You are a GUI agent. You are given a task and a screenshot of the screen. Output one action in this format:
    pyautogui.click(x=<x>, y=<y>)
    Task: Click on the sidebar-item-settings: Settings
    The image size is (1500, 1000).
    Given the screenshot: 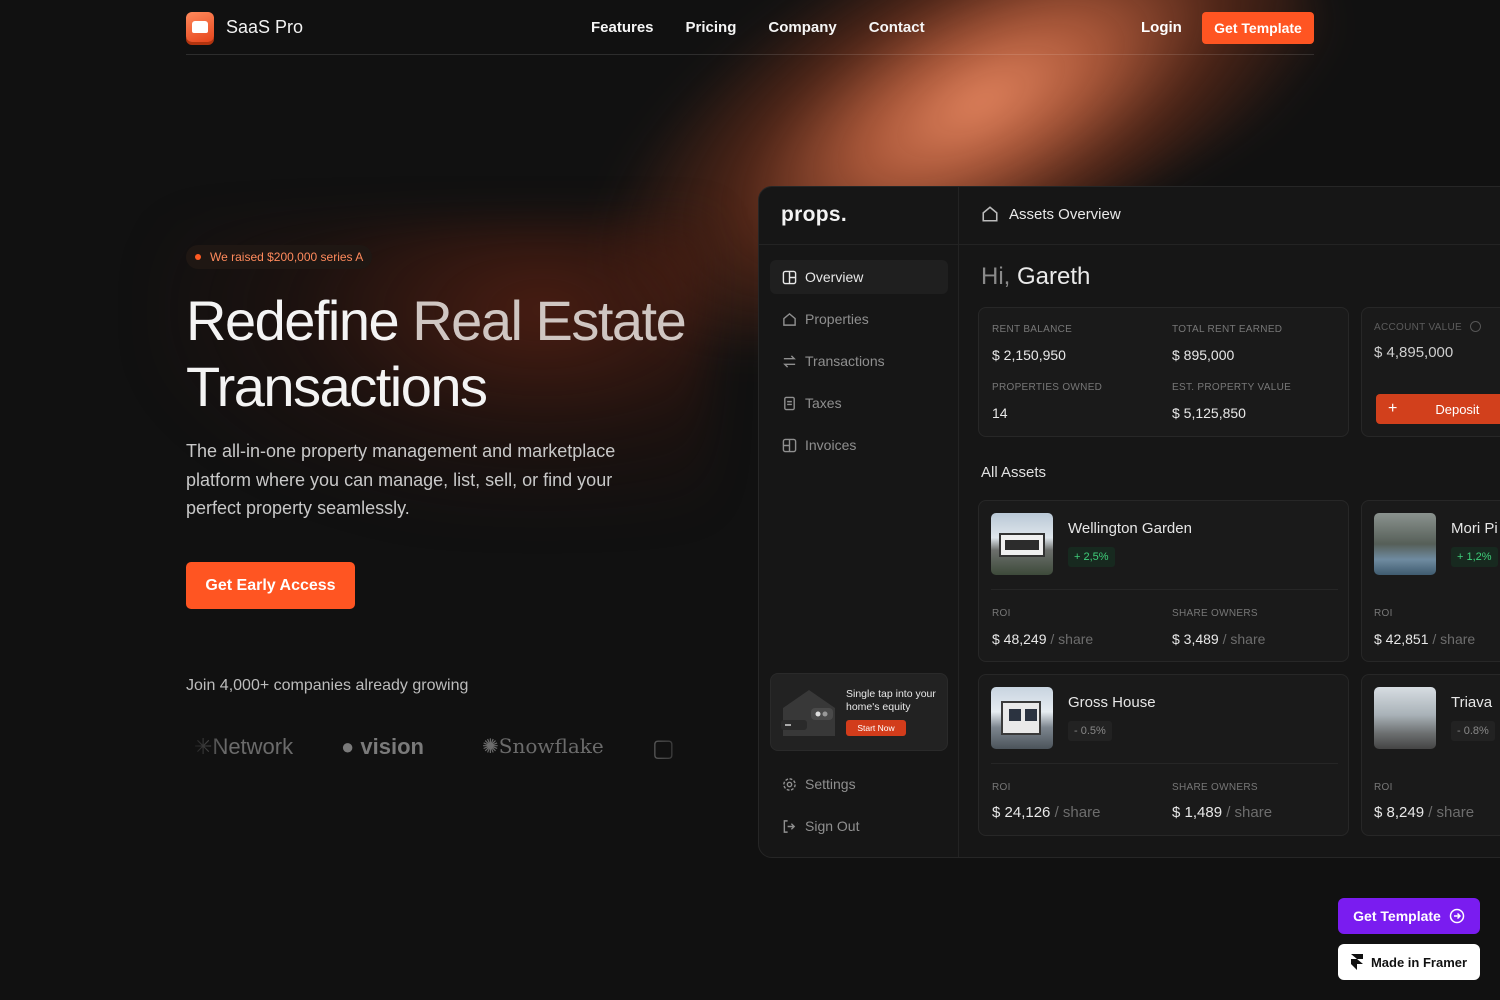 What is the action you would take?
    pyautogui.click(x=859, y=784)
    